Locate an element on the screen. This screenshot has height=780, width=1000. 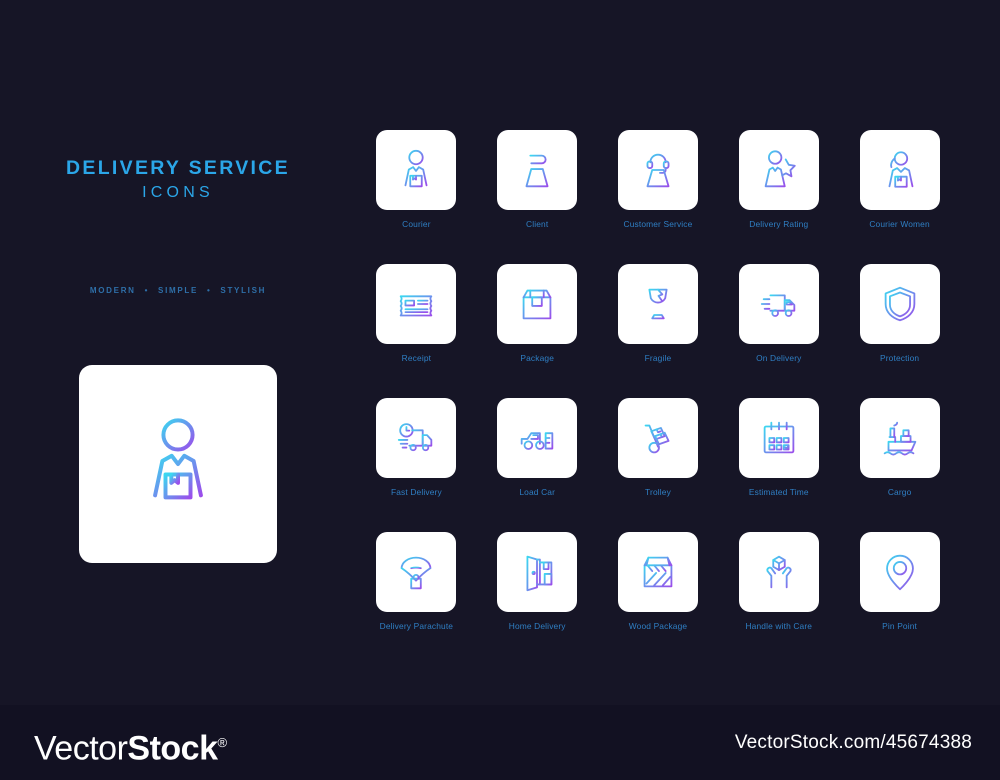
icon-card-wood-package is located at coordinates (657, 572).